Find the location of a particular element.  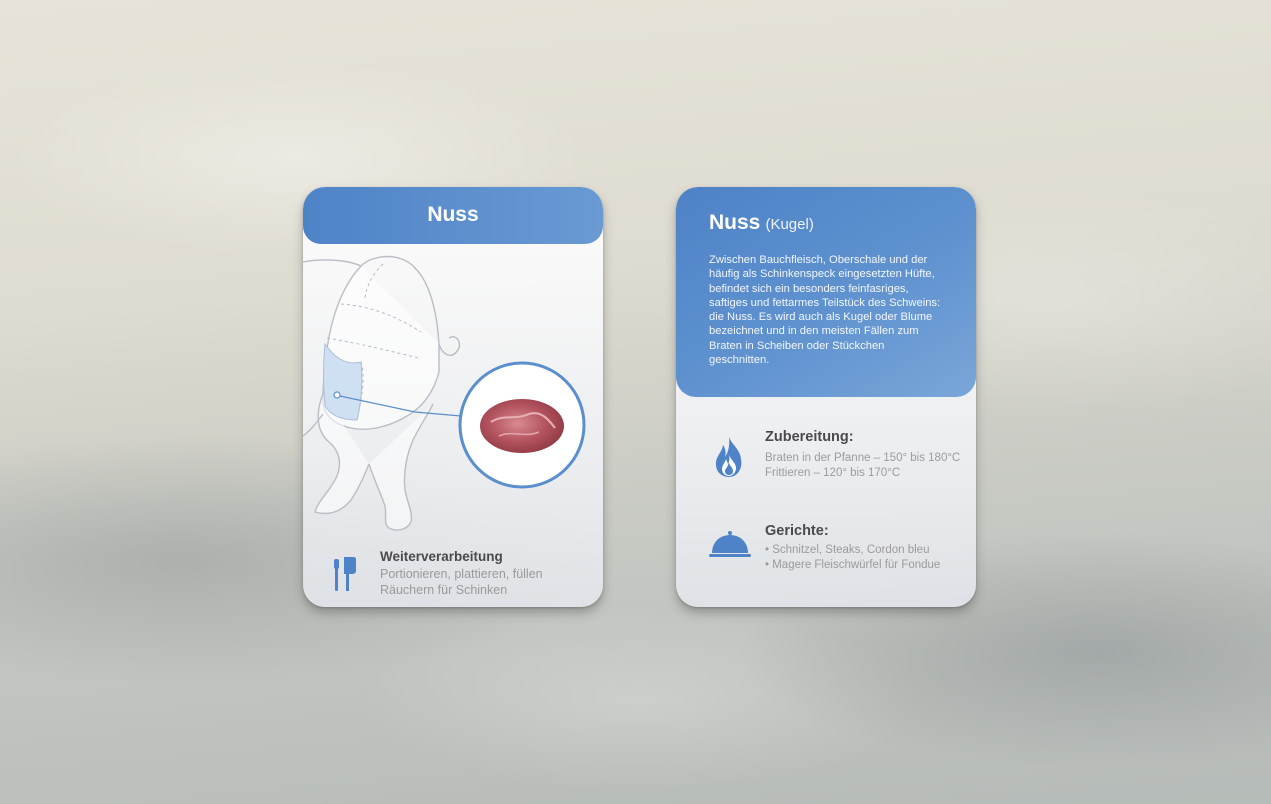

description-line: bezeichnet und in den meisten Fällen zum is located at coordinates (814, 331).